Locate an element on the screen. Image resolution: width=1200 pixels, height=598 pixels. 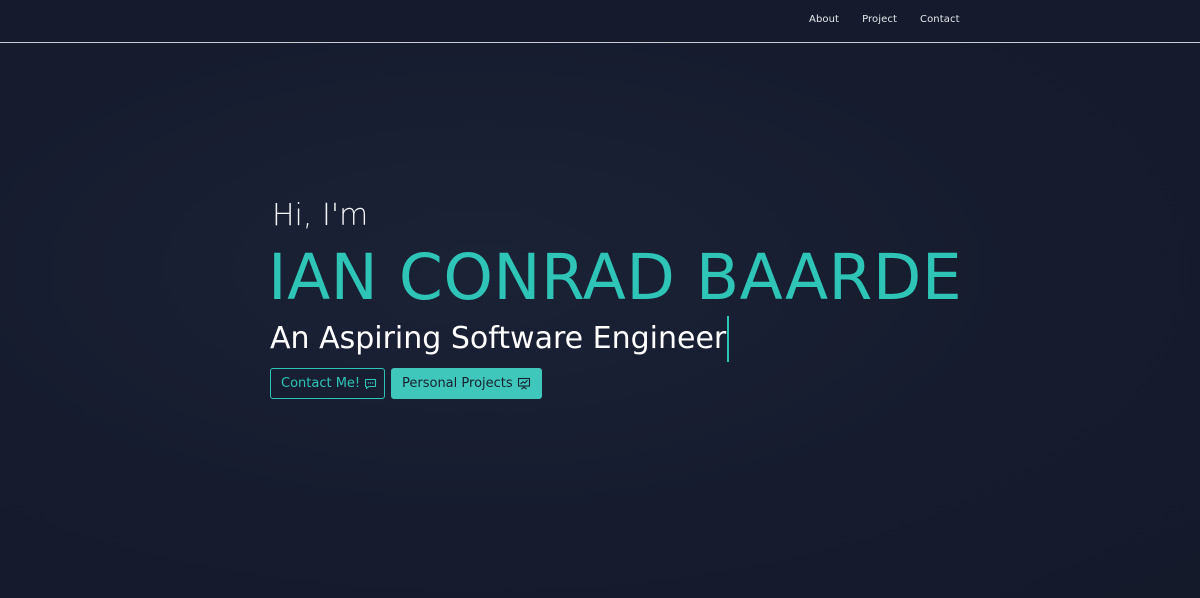
contact-me-button: Contact Me! is located at coordinates (327, 383).